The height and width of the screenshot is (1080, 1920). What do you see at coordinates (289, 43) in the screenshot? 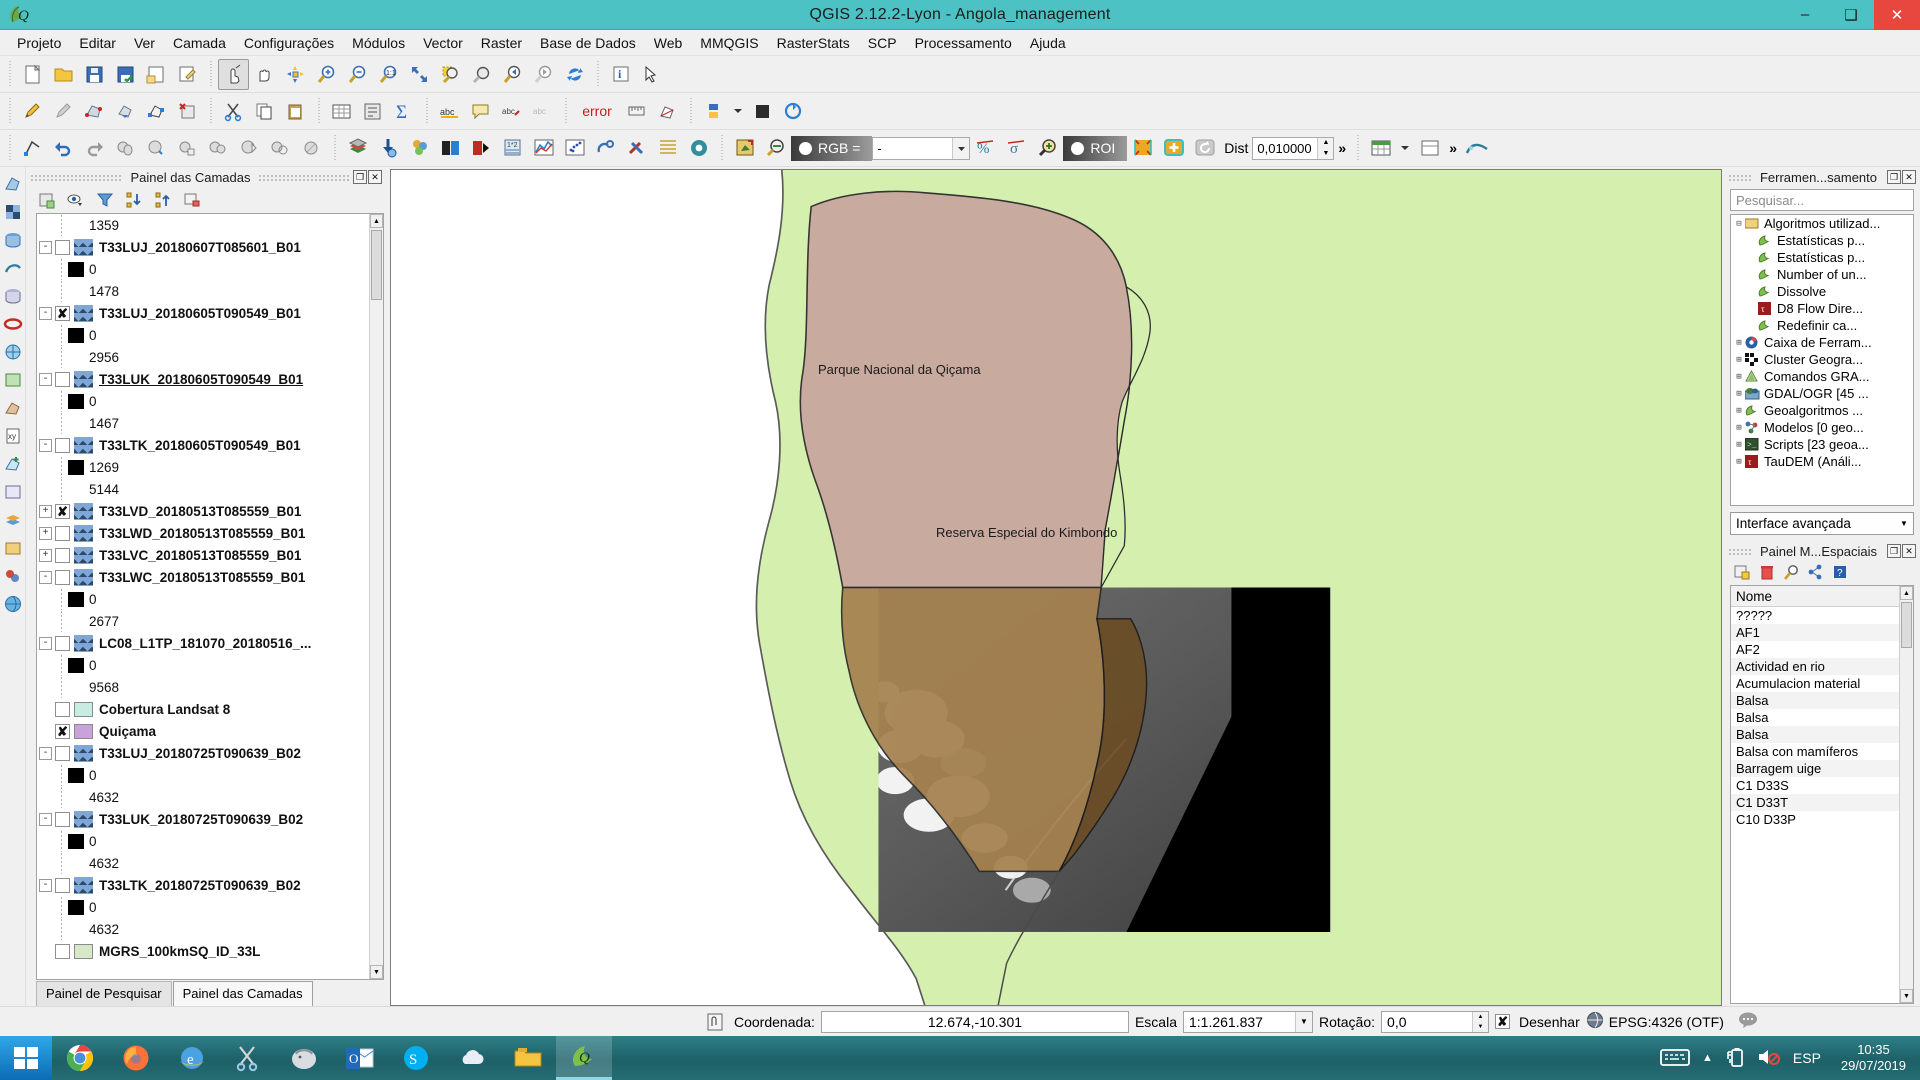
I see `menu-item-configura-es: Configurações` at bounding box center [289, 43].